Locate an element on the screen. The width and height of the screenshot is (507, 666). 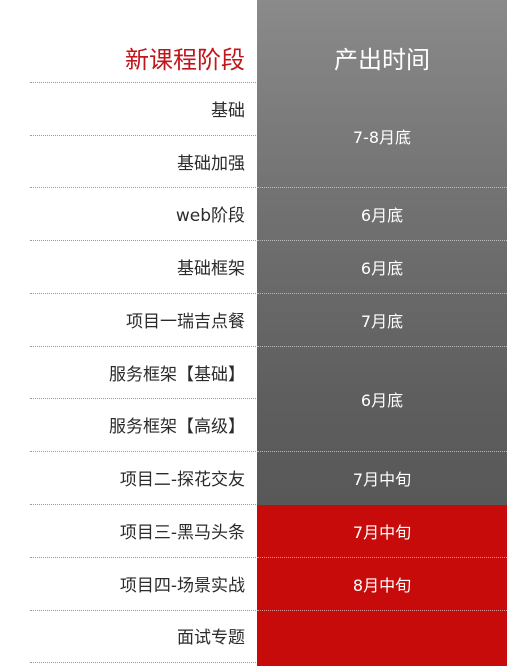
stage-cell: 基础 is located at coordinates (228, 111).